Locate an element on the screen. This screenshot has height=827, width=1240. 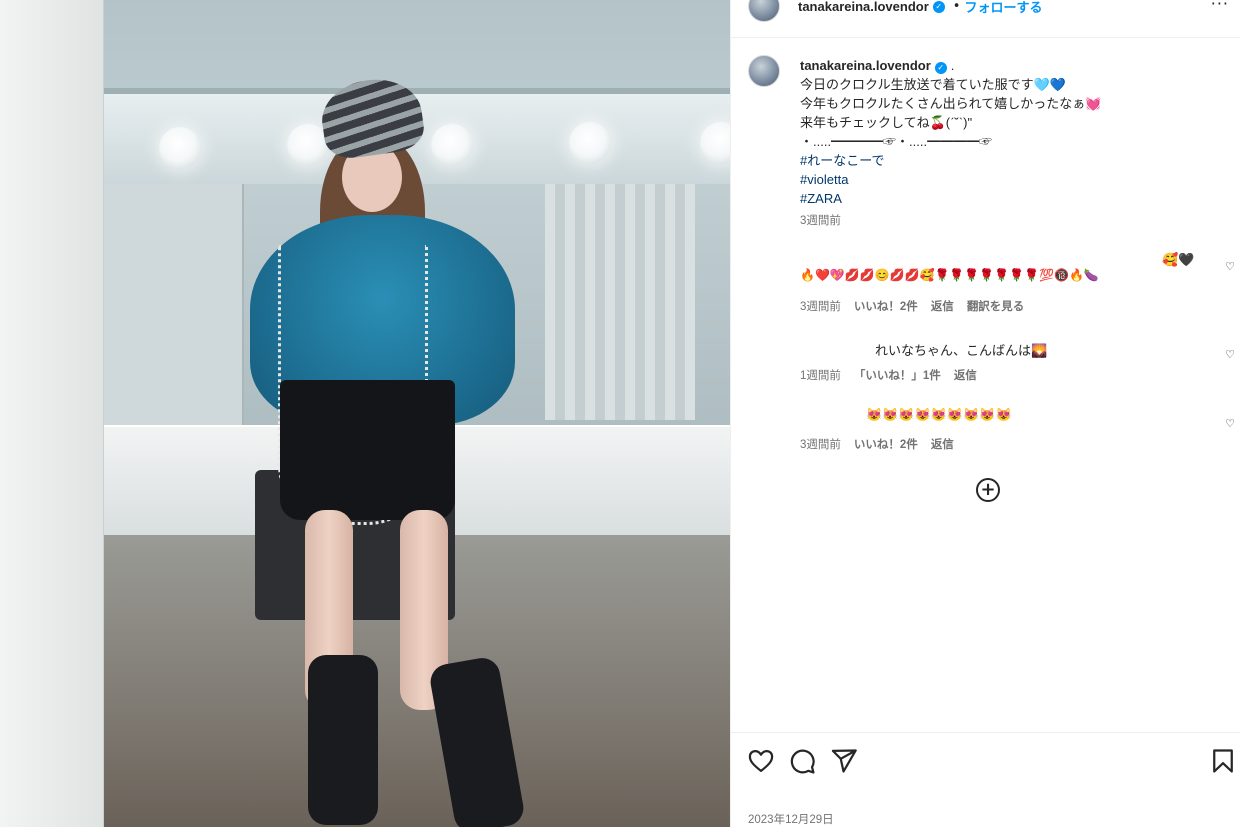
bookmark-icon is located at coordinates (1223, 761).